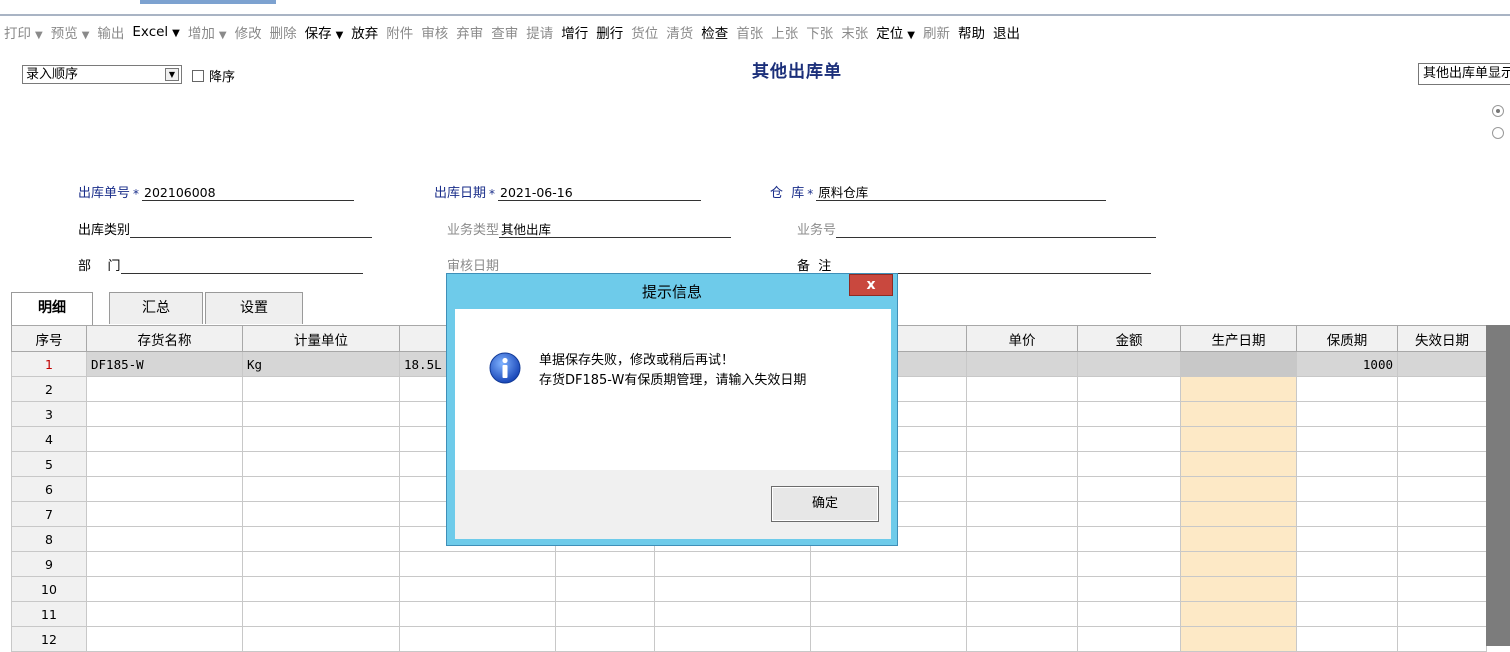 The image size is (1510, 652). I want to click on toolbar-item-19: 首张, so click(749, 32).